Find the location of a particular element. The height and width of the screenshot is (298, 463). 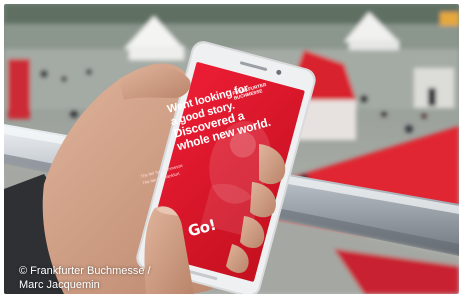

photo-credit: © Frankfurter Buchmesse / Marc Jacquemin is located at coordinates (85, 278).